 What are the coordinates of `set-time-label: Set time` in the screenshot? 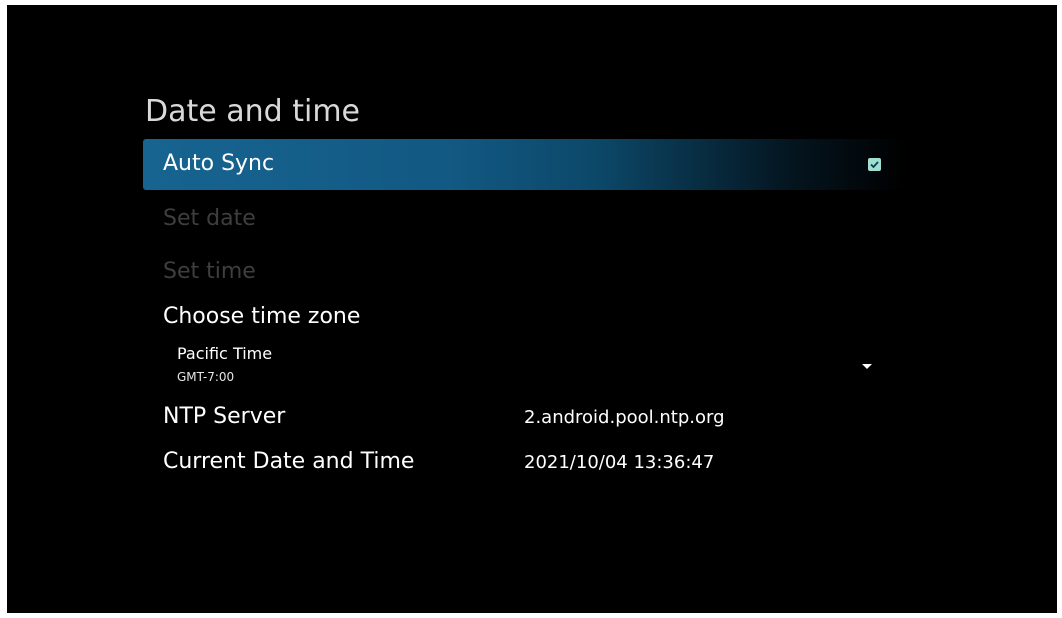 It's located at (209, 271).